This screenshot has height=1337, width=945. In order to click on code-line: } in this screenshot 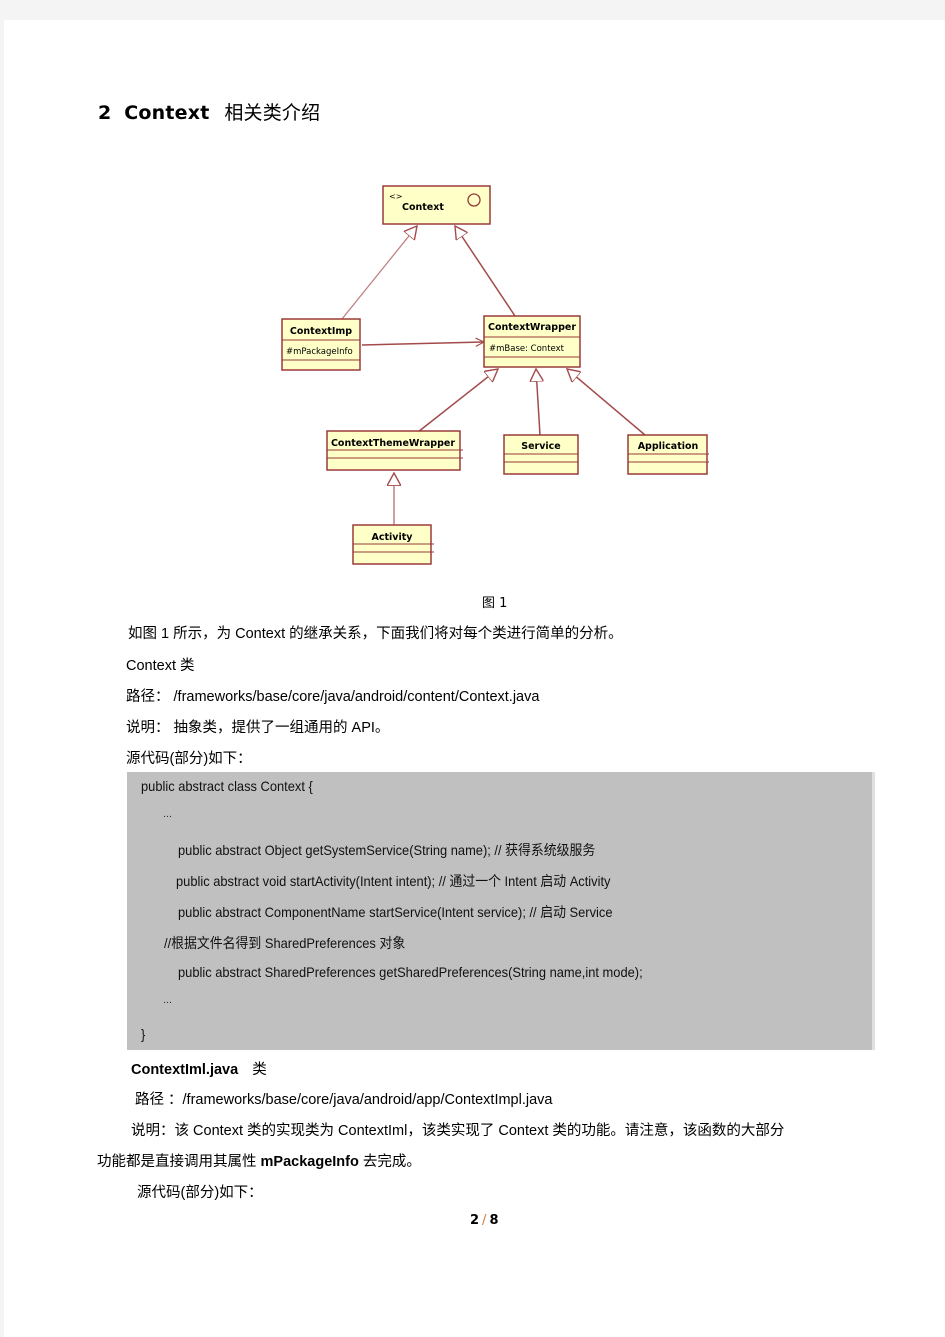, I will do `click(143, 1034)`.